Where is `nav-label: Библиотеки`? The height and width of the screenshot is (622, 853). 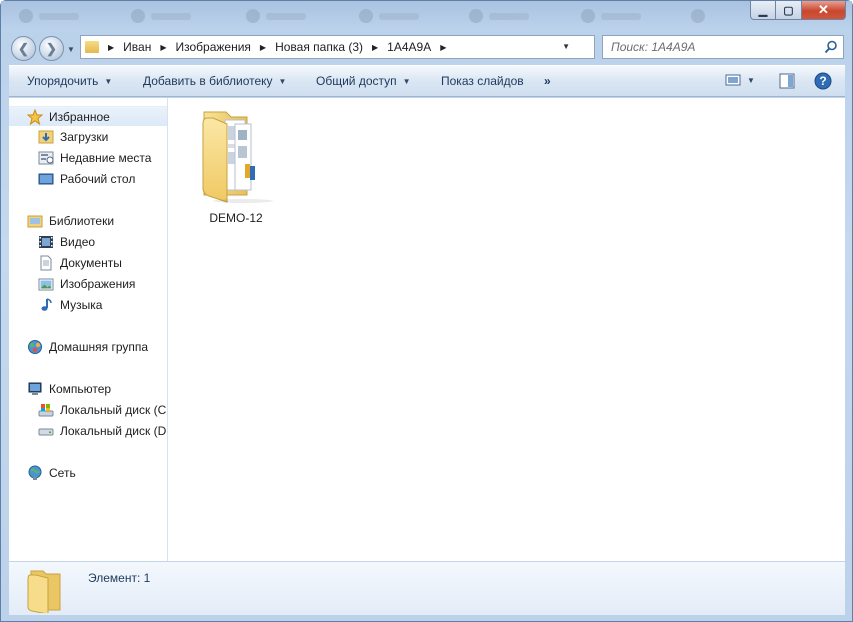
nav-label: Библиотеки is located at coordinates (82, 221).